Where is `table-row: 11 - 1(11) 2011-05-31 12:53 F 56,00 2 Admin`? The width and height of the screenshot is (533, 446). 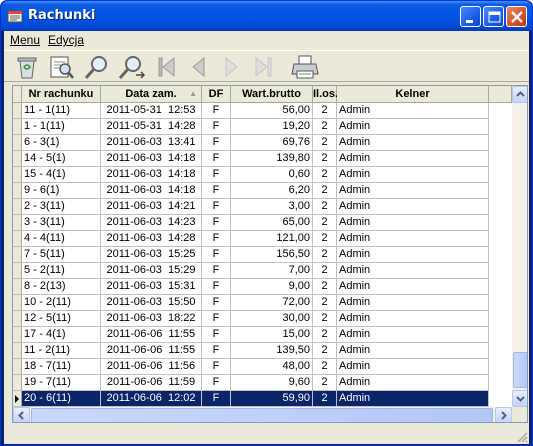 table-row: 11 - 1(11) 2011-05-31 12:53 F 56,00 2 Admin is located at coordinates (263, 111).